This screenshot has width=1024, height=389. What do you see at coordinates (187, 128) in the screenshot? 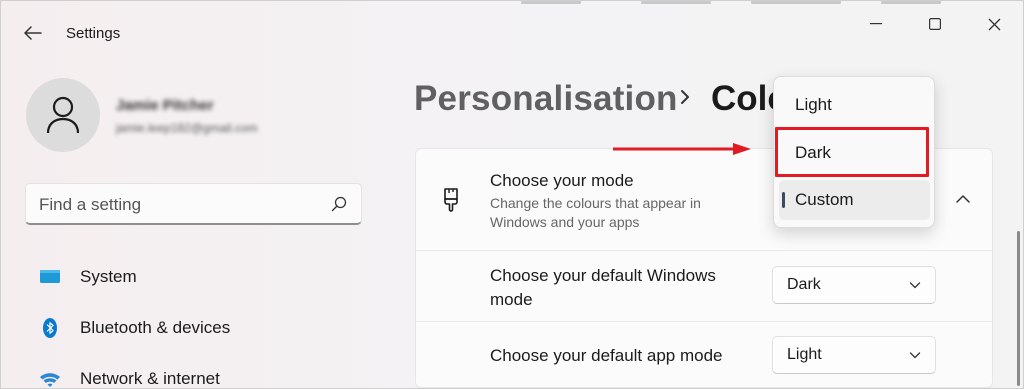
I see `account-email: jamie.leep182@gmail.com` at bounding box center [187, 128].